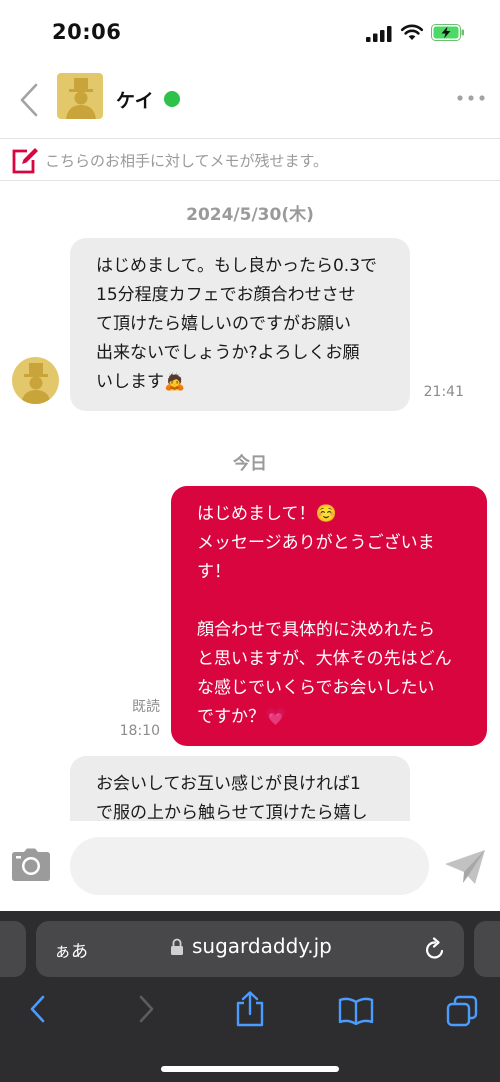  Describe the element at coordinates (250, 31) in the screenshot. I see `status-bar: 20:06` at that location.